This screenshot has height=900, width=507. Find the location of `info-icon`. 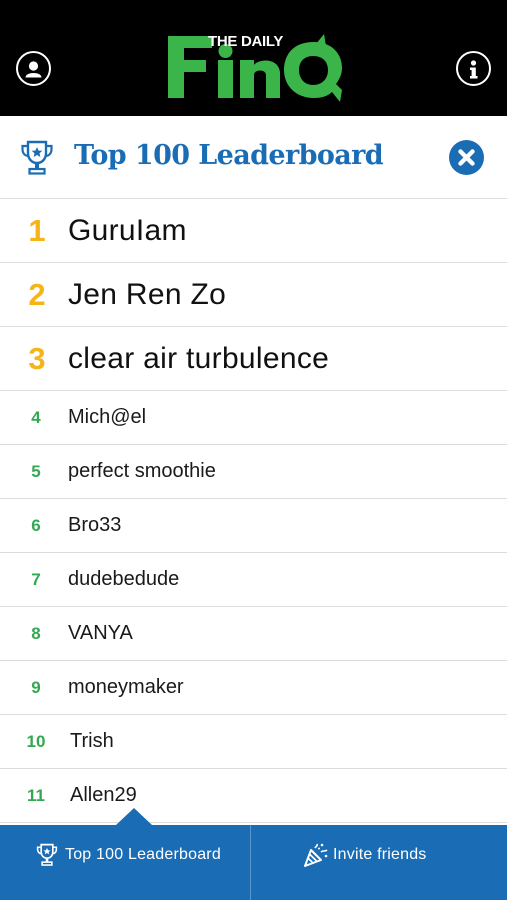

info-icon is located at coordinates (474, 69).